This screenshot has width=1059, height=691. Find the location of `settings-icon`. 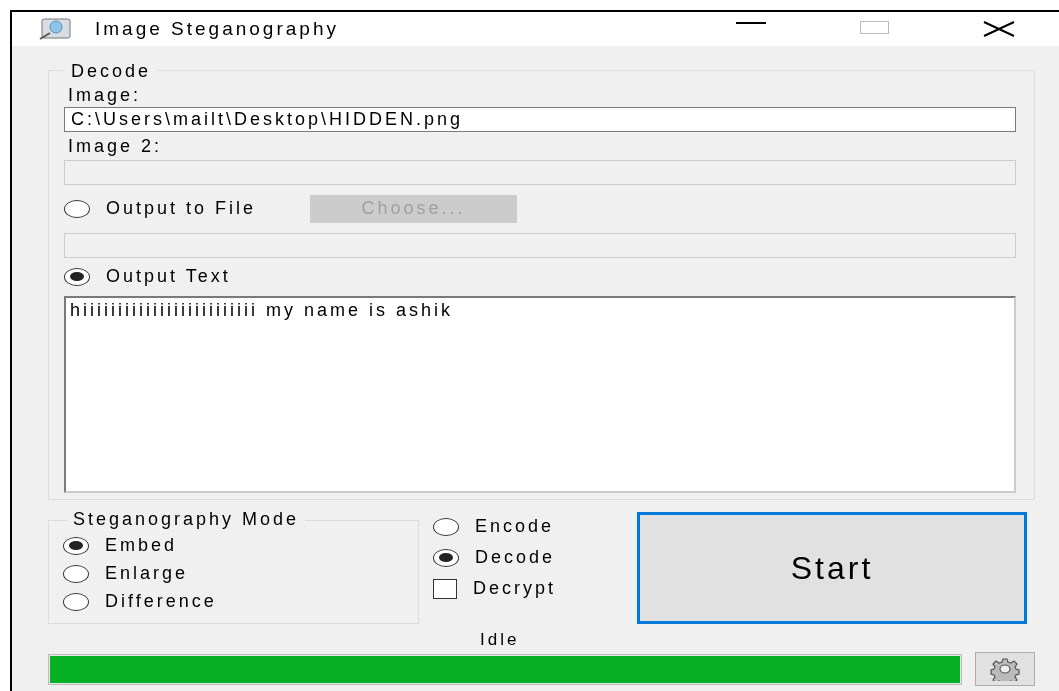

settings-icon is located at coordinates (1005, 669).